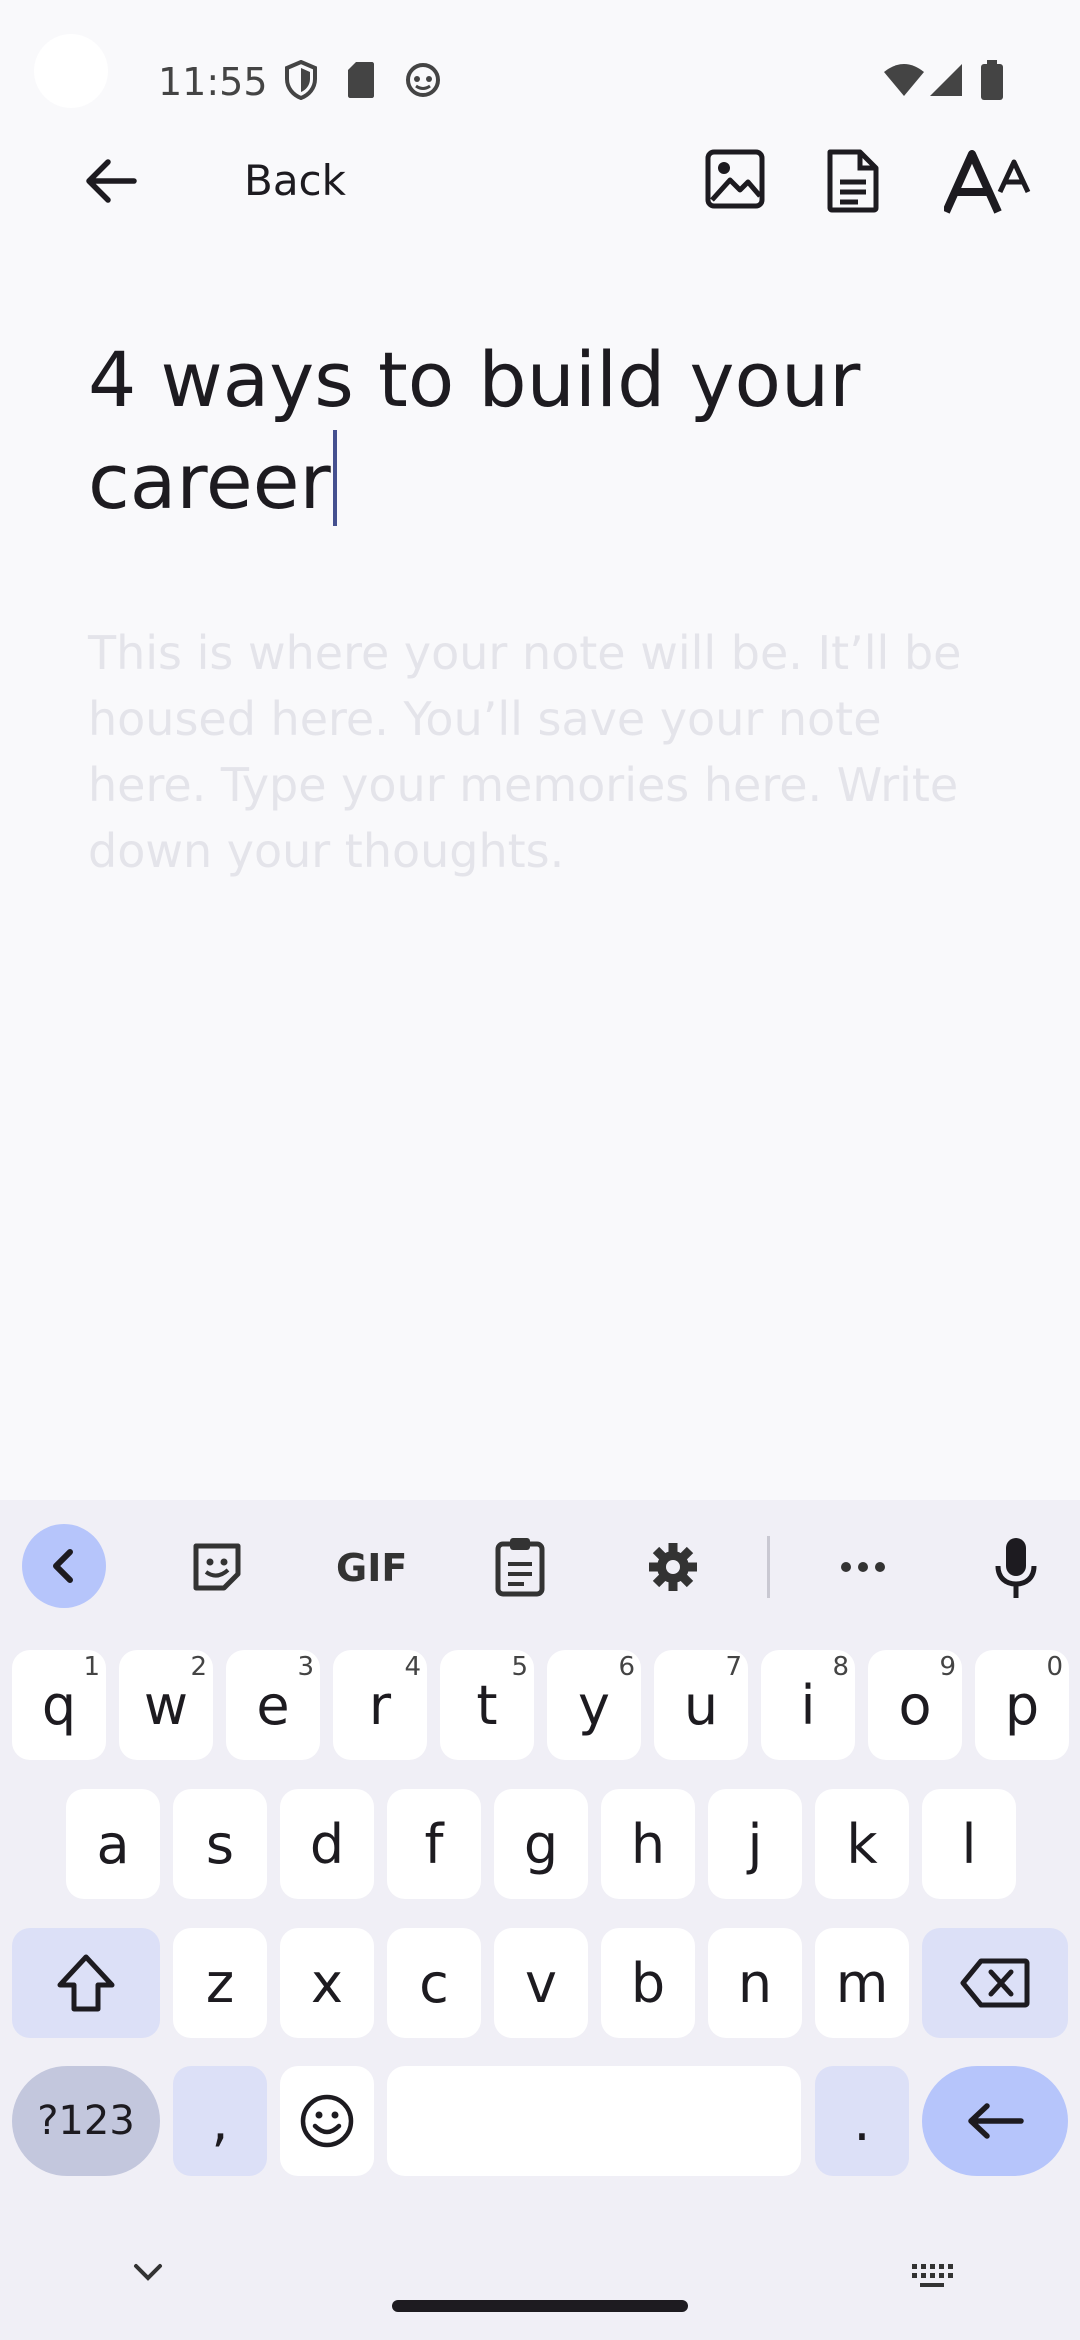 This screenshot has width=1080, height=2340. I want to click on signal-icon, so click(946, 80).